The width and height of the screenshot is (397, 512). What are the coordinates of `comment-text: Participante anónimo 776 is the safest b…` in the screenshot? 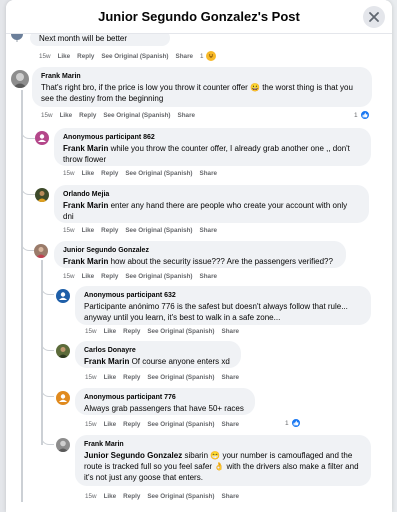 It's located at (216, 312).